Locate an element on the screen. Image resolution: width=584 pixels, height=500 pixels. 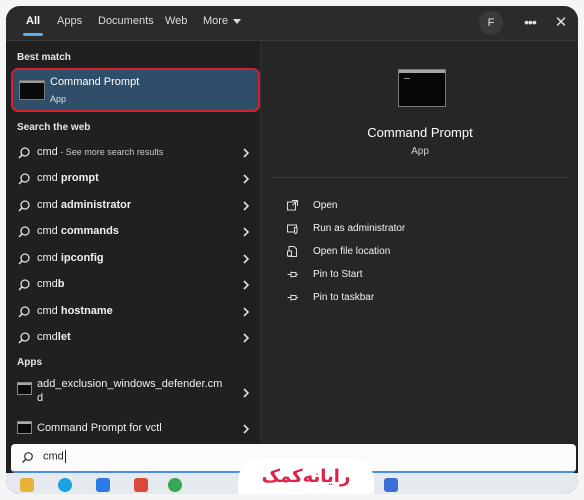
web-result-bold: let is located at coordinates (64, 337).